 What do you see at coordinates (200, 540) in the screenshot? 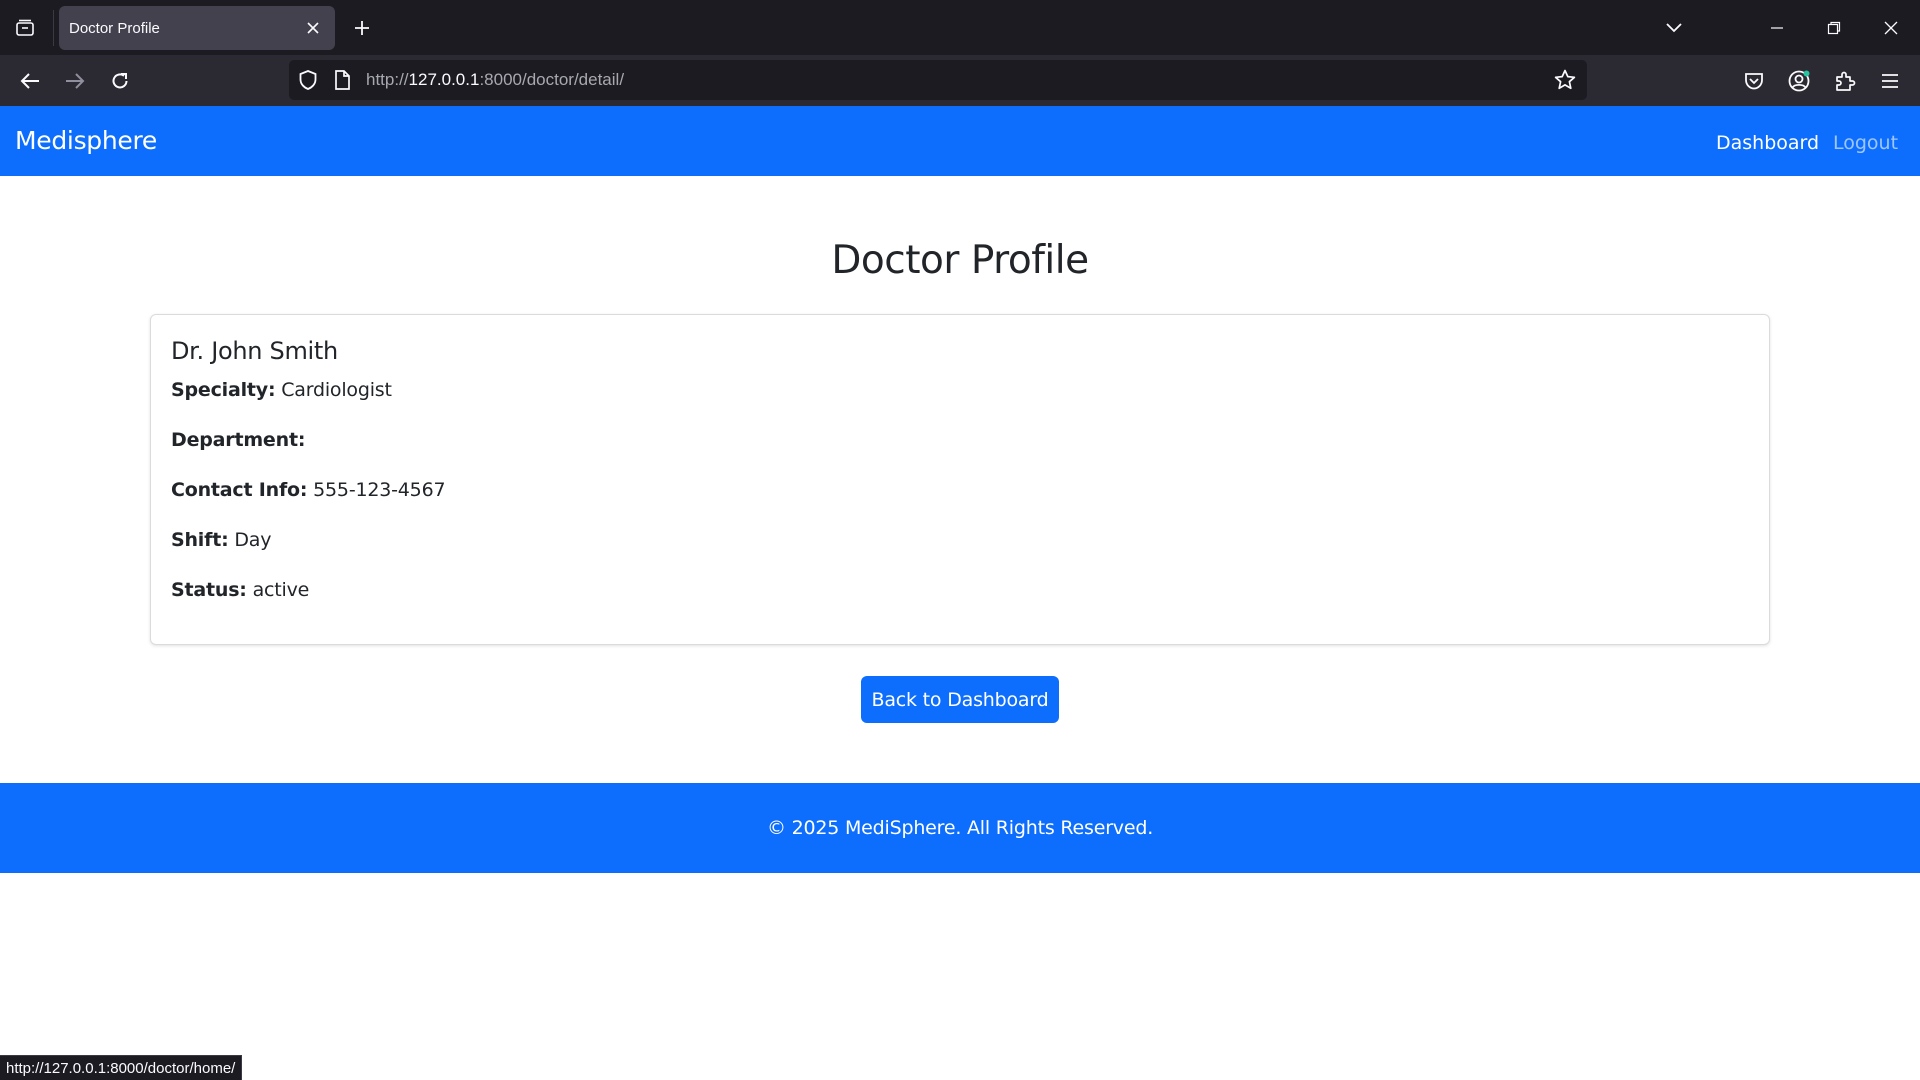
I see `field-label: Shift:` at bounding box center [200, 540].